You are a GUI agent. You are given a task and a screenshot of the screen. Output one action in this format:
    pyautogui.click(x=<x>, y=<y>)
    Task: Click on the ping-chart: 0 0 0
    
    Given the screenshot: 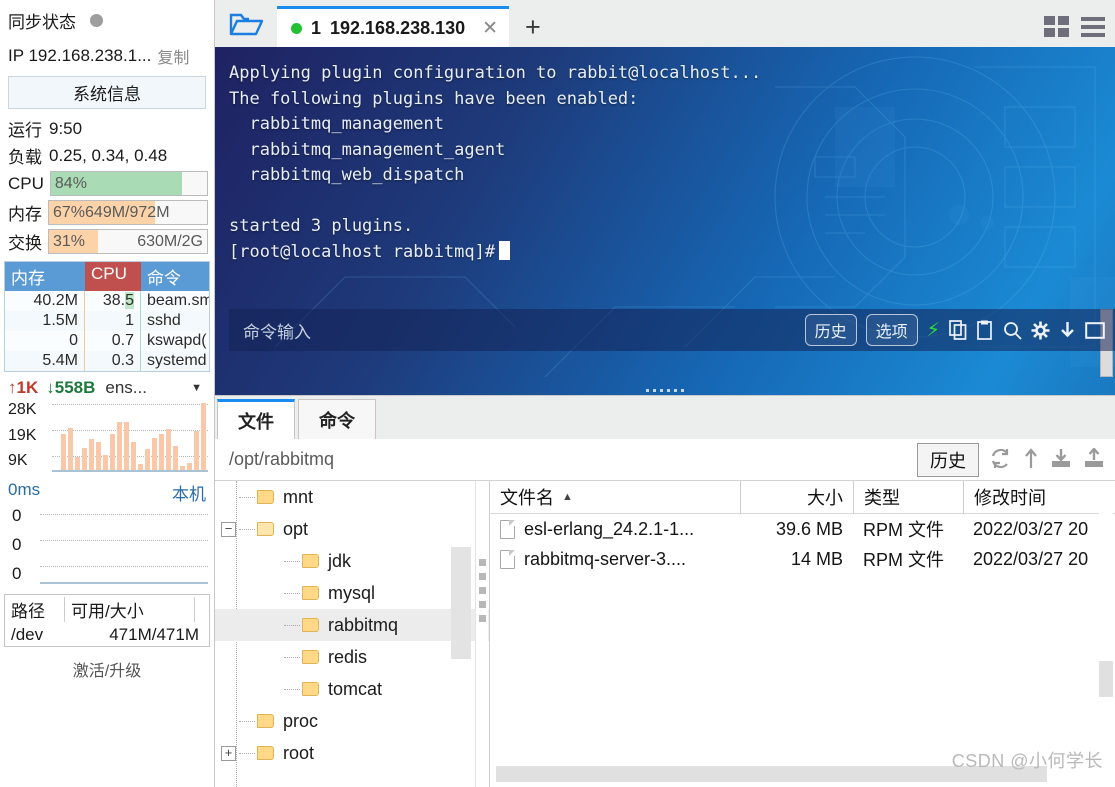 What is the action you would take?
    pyautogui.click(x=107, y=545)
    